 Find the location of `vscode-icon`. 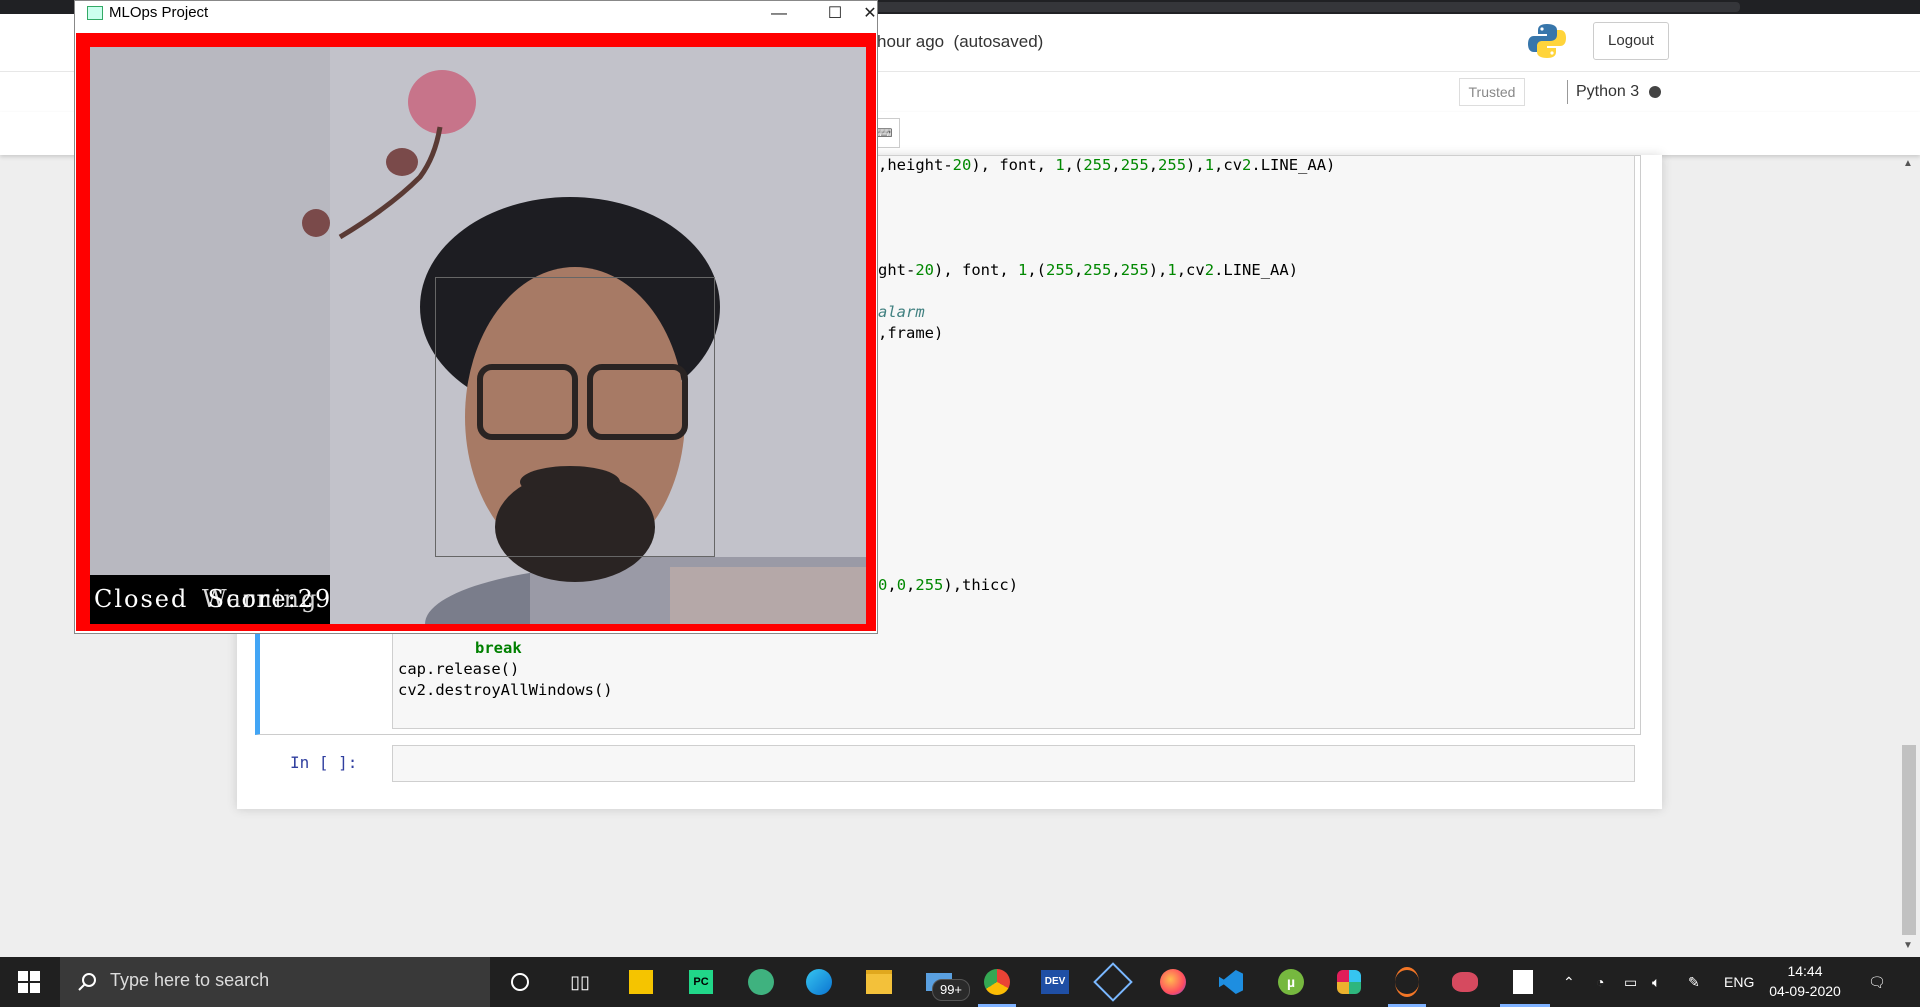

vscode-icon is located at coordinates (1231, 982).